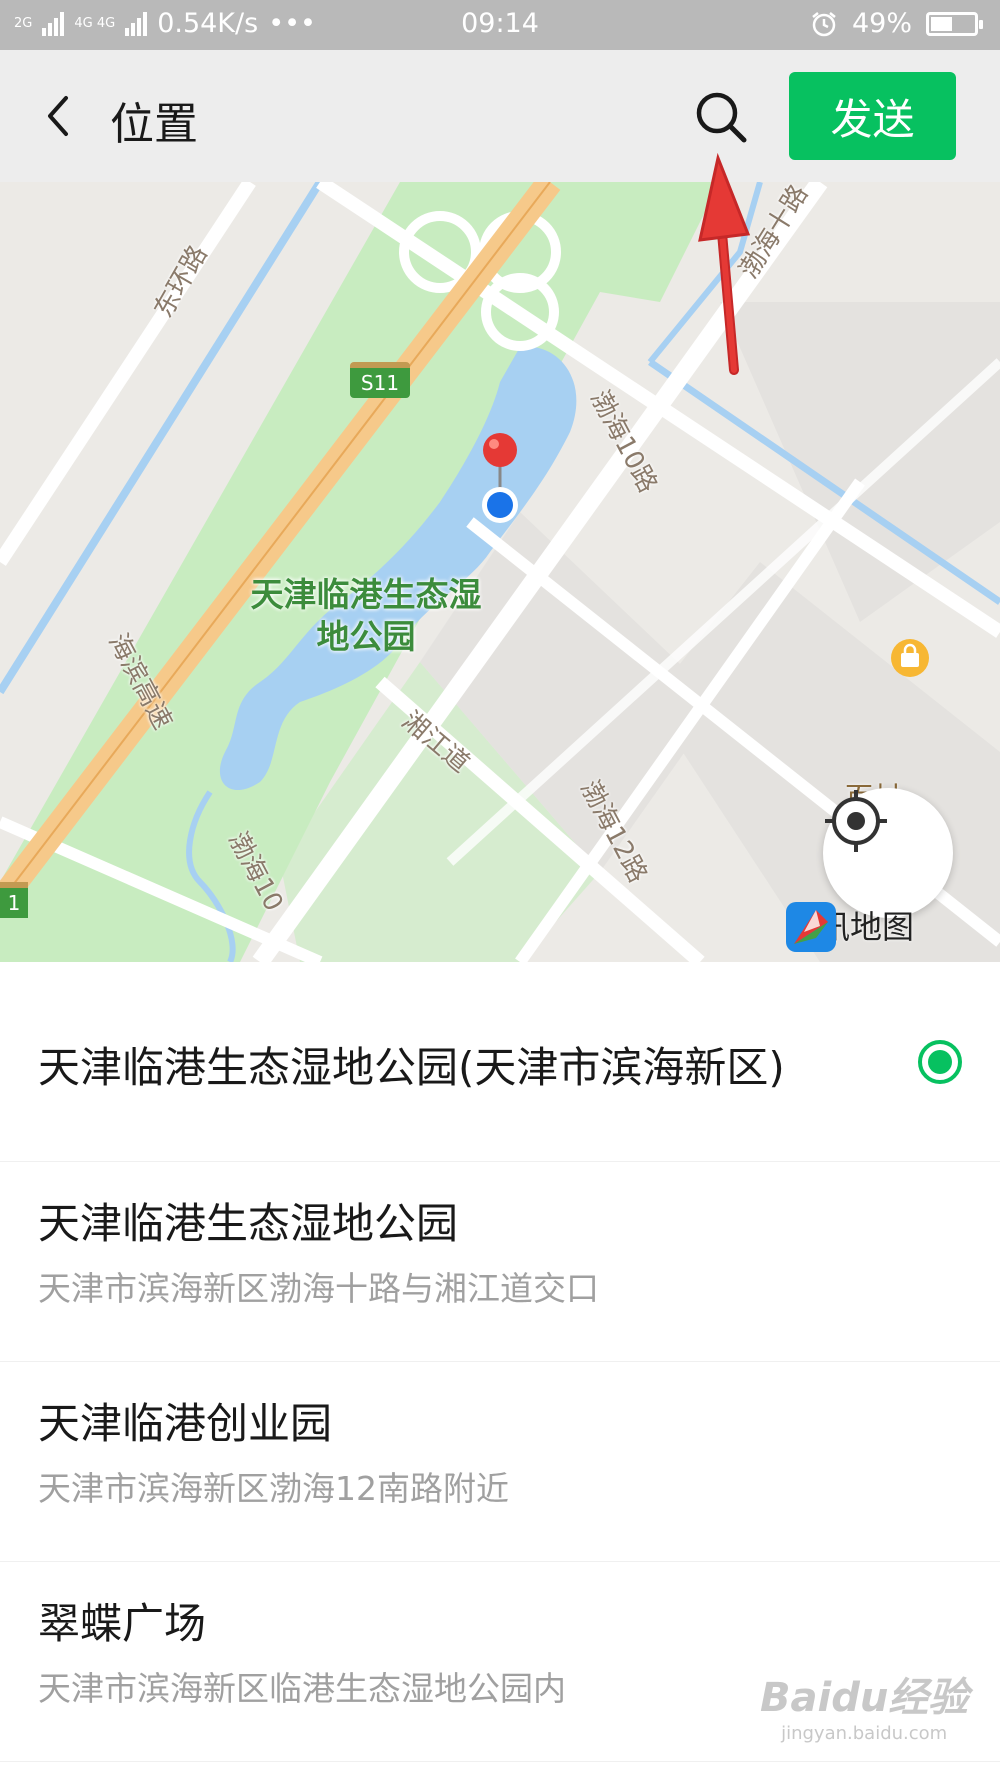 This screenshot has width=1000, height=1778. Describe the element at coordinates (941, 23) in the screenshot. I see `battery-fill` at that location.